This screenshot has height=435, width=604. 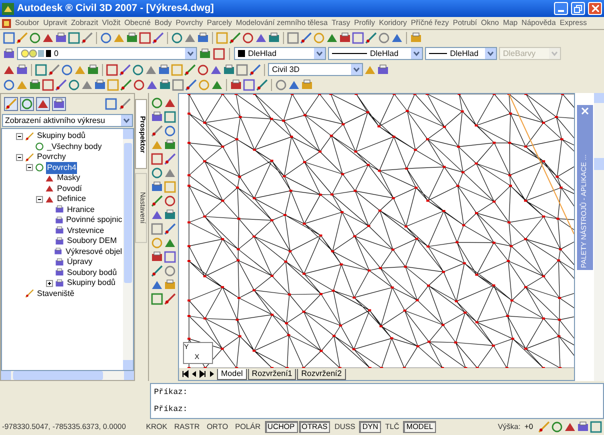 I want to click on close-icon, so click(x=585, y=111).